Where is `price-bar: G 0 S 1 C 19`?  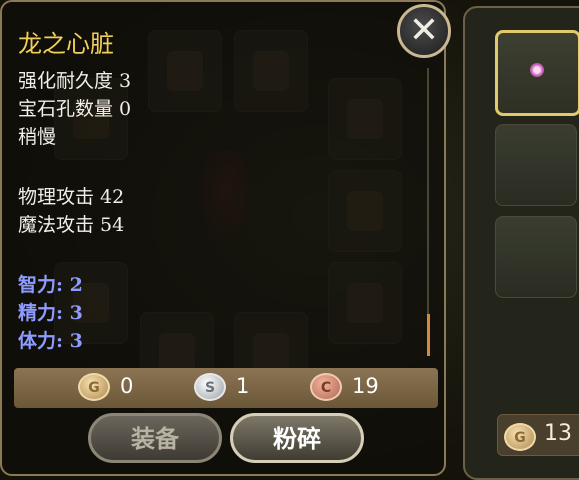
price-bar: G 0 S 1 C 19 is located at coordinates (226, 388).